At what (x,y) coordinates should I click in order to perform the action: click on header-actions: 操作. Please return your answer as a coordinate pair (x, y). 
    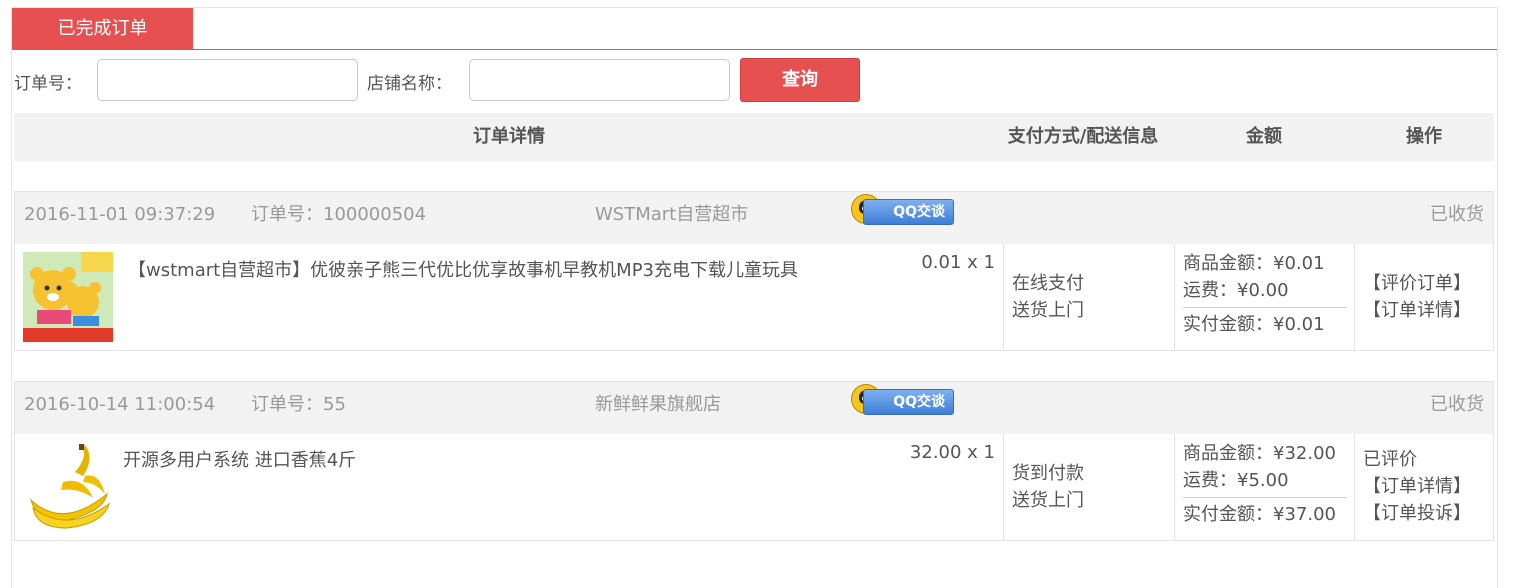
    Looking at the image, I should click on (1424, 136).